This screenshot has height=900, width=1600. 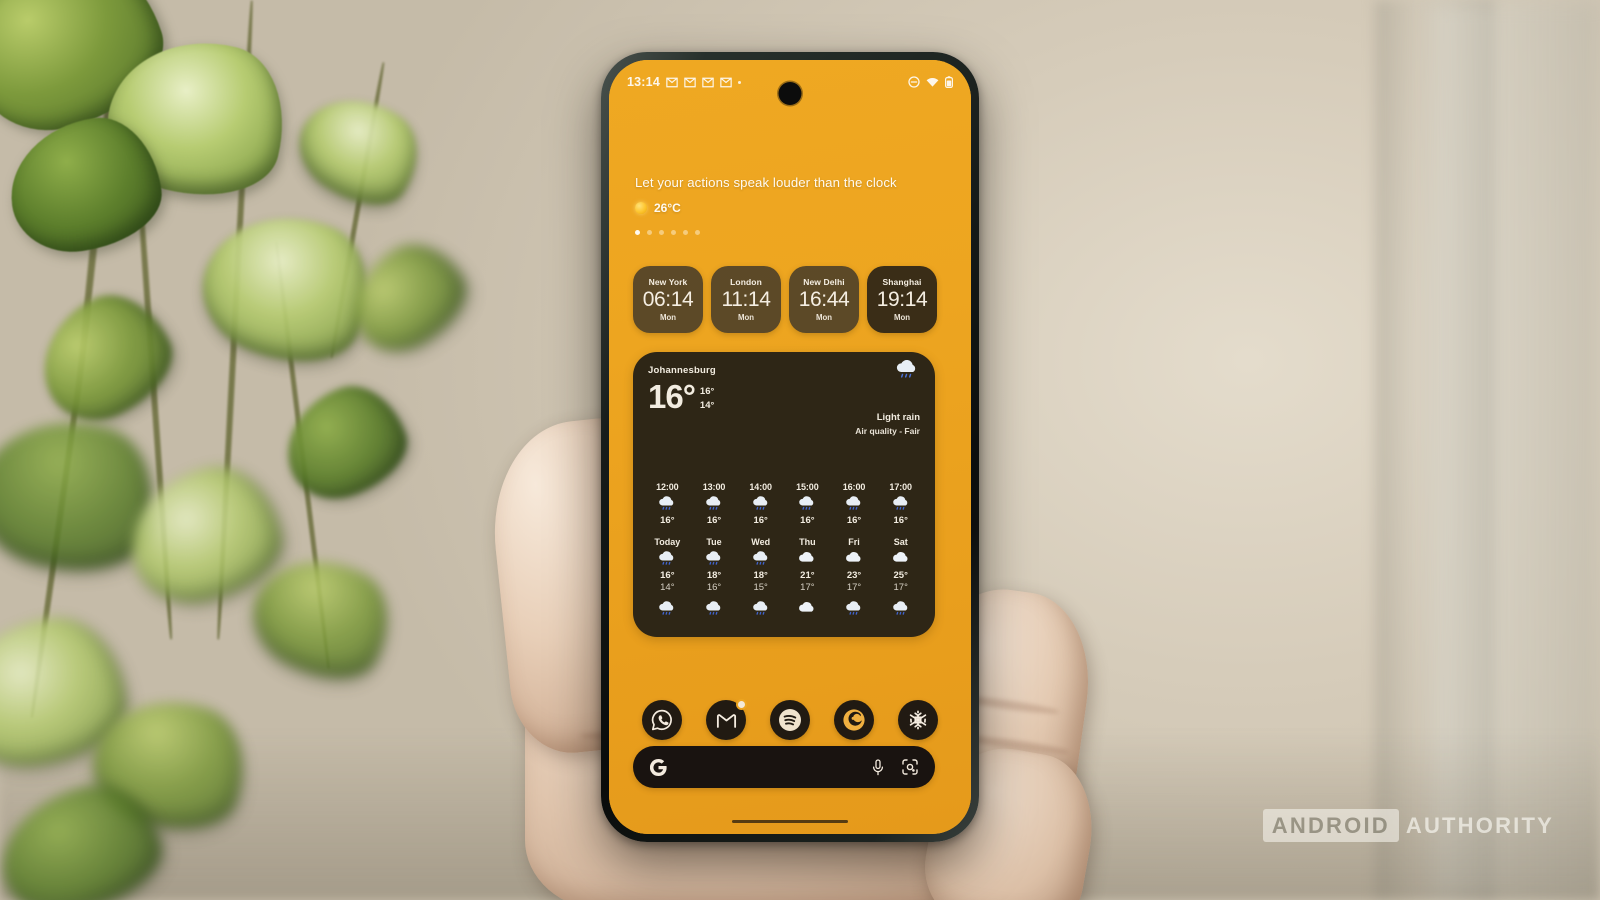 What do you see at coordinates (900, 487) in the screenshot?
I see `hourly-time: 17:00` at bounding box center [900, 487].